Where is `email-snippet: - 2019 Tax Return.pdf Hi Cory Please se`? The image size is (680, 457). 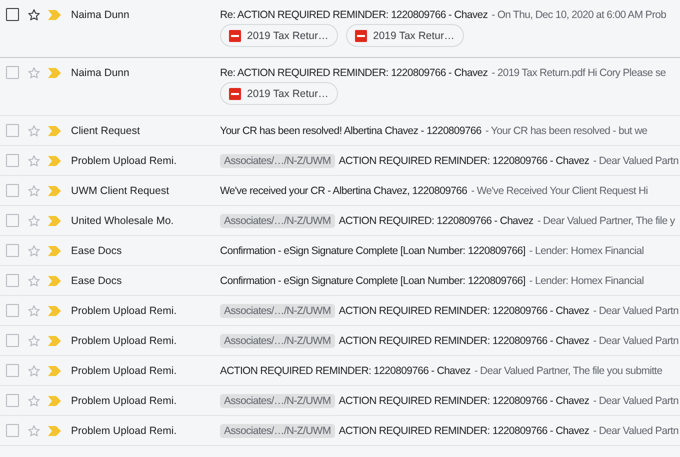
email-snippet: - 2019 Tax Return.pdf Hi Cory Please se is located at coordinates (579, 72).